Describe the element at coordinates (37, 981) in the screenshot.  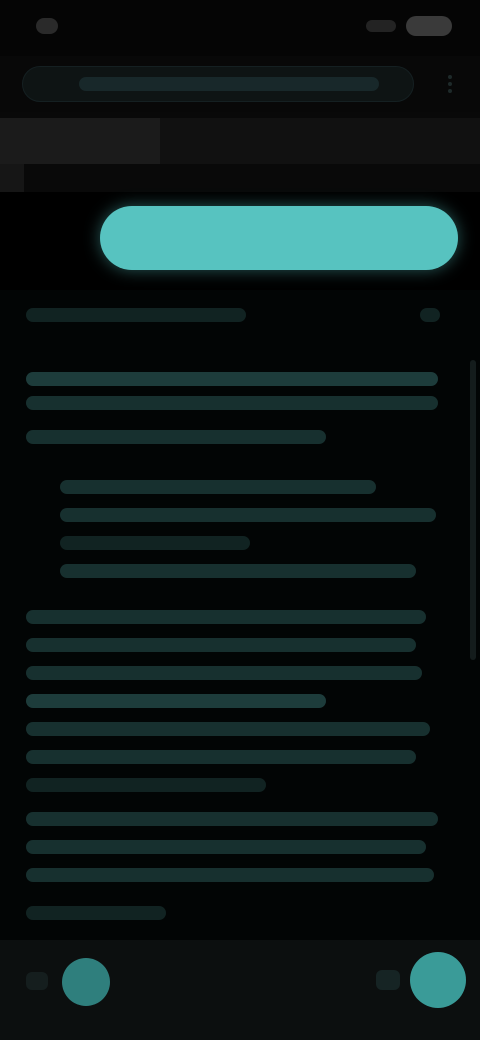
I see `nav-left-hint-icon` at that location.